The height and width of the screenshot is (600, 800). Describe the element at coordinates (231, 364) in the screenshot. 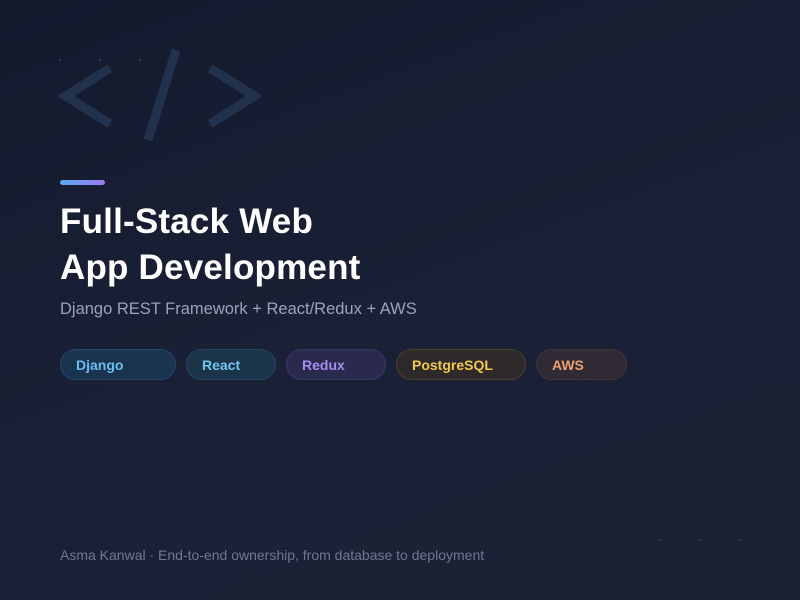

I see `tag-react: React` at that location.